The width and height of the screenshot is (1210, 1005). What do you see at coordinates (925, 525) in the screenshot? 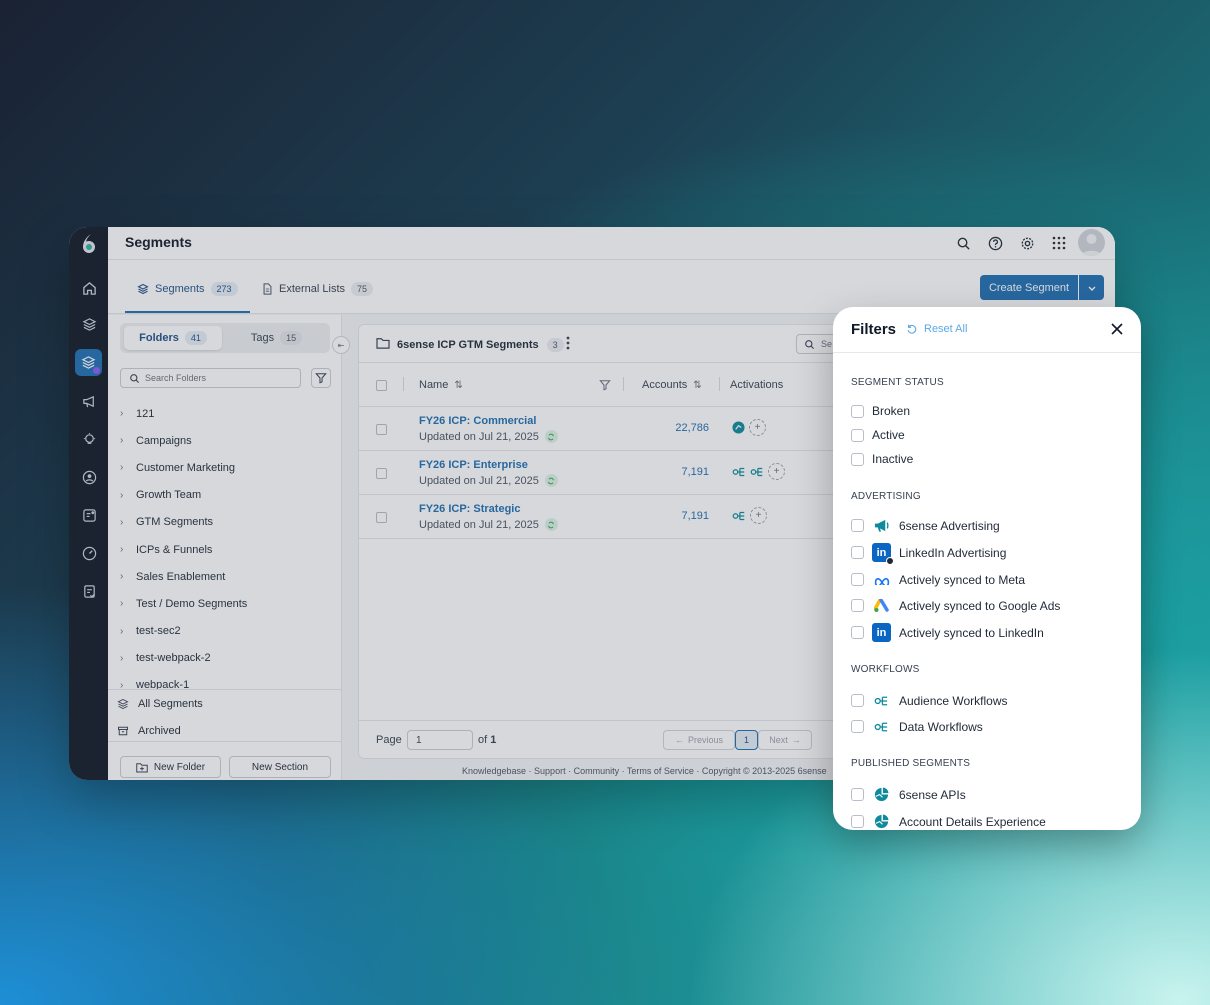
I see `filter-6sense-advertising: 6sense Advertising` at bounding box center [925, 525].